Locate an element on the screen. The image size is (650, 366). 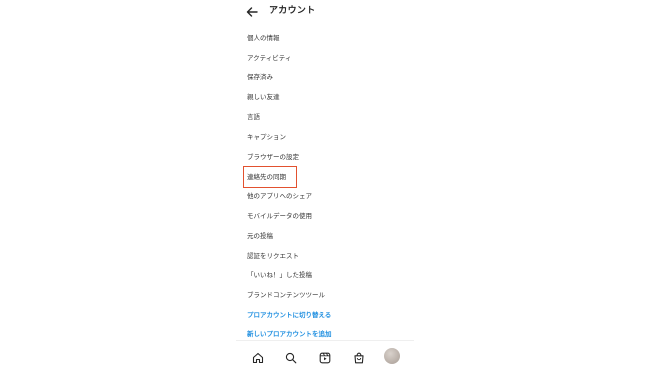
menu-item-contact-sync: 連絡先の同期 is located at coordinates (266, 177).